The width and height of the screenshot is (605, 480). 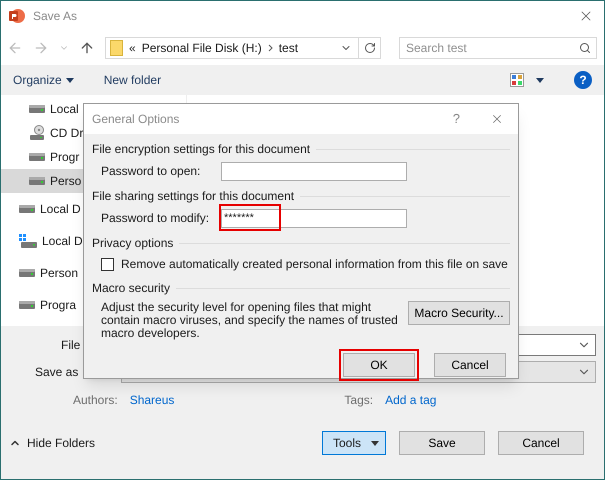 I want to click on section-heading: Macro security, so click(x=131, y=288).